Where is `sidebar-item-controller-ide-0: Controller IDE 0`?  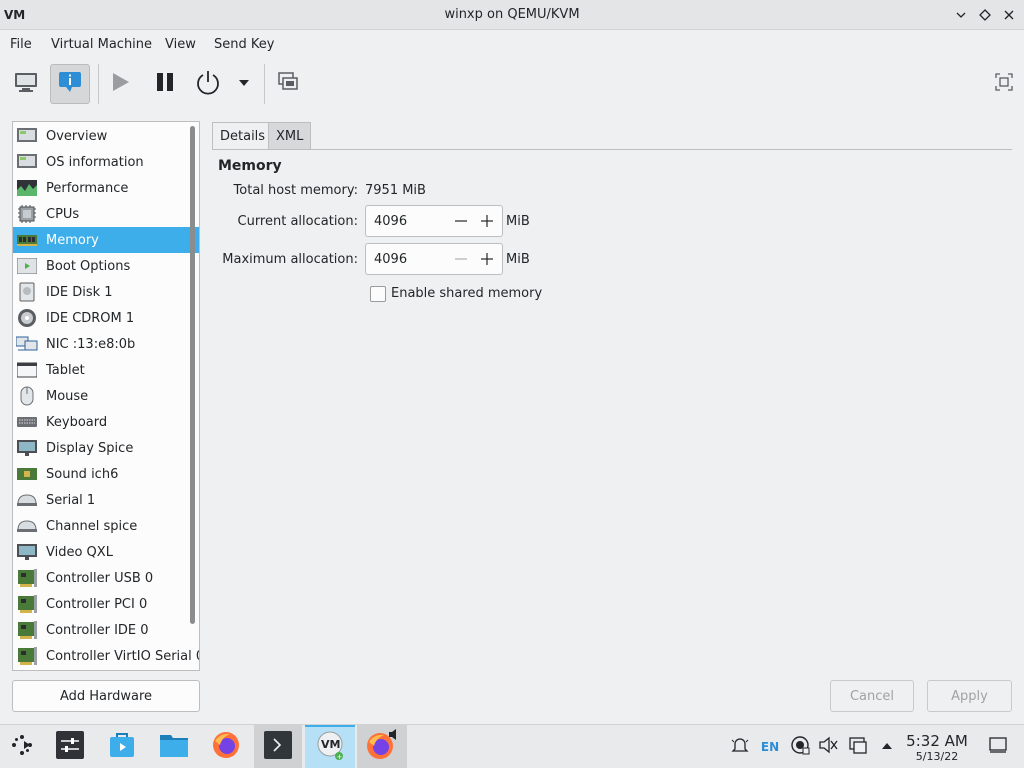
sidebar-item-controller-ide-0: Controller IDE 0 is located at coordinates (106, 630).